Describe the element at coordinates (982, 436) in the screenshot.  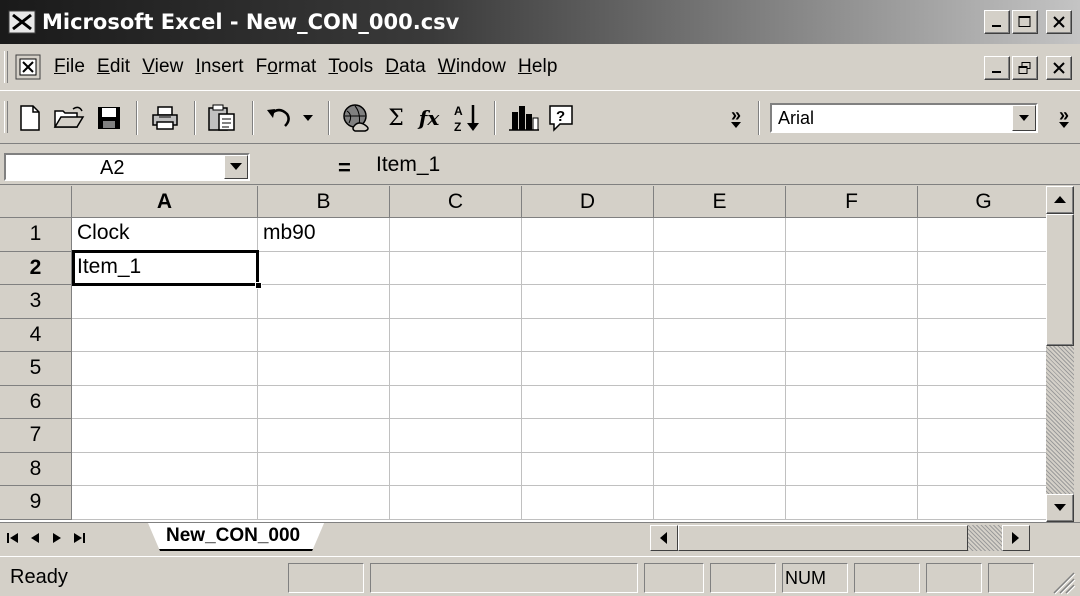
I see `cell-g7` at that location.